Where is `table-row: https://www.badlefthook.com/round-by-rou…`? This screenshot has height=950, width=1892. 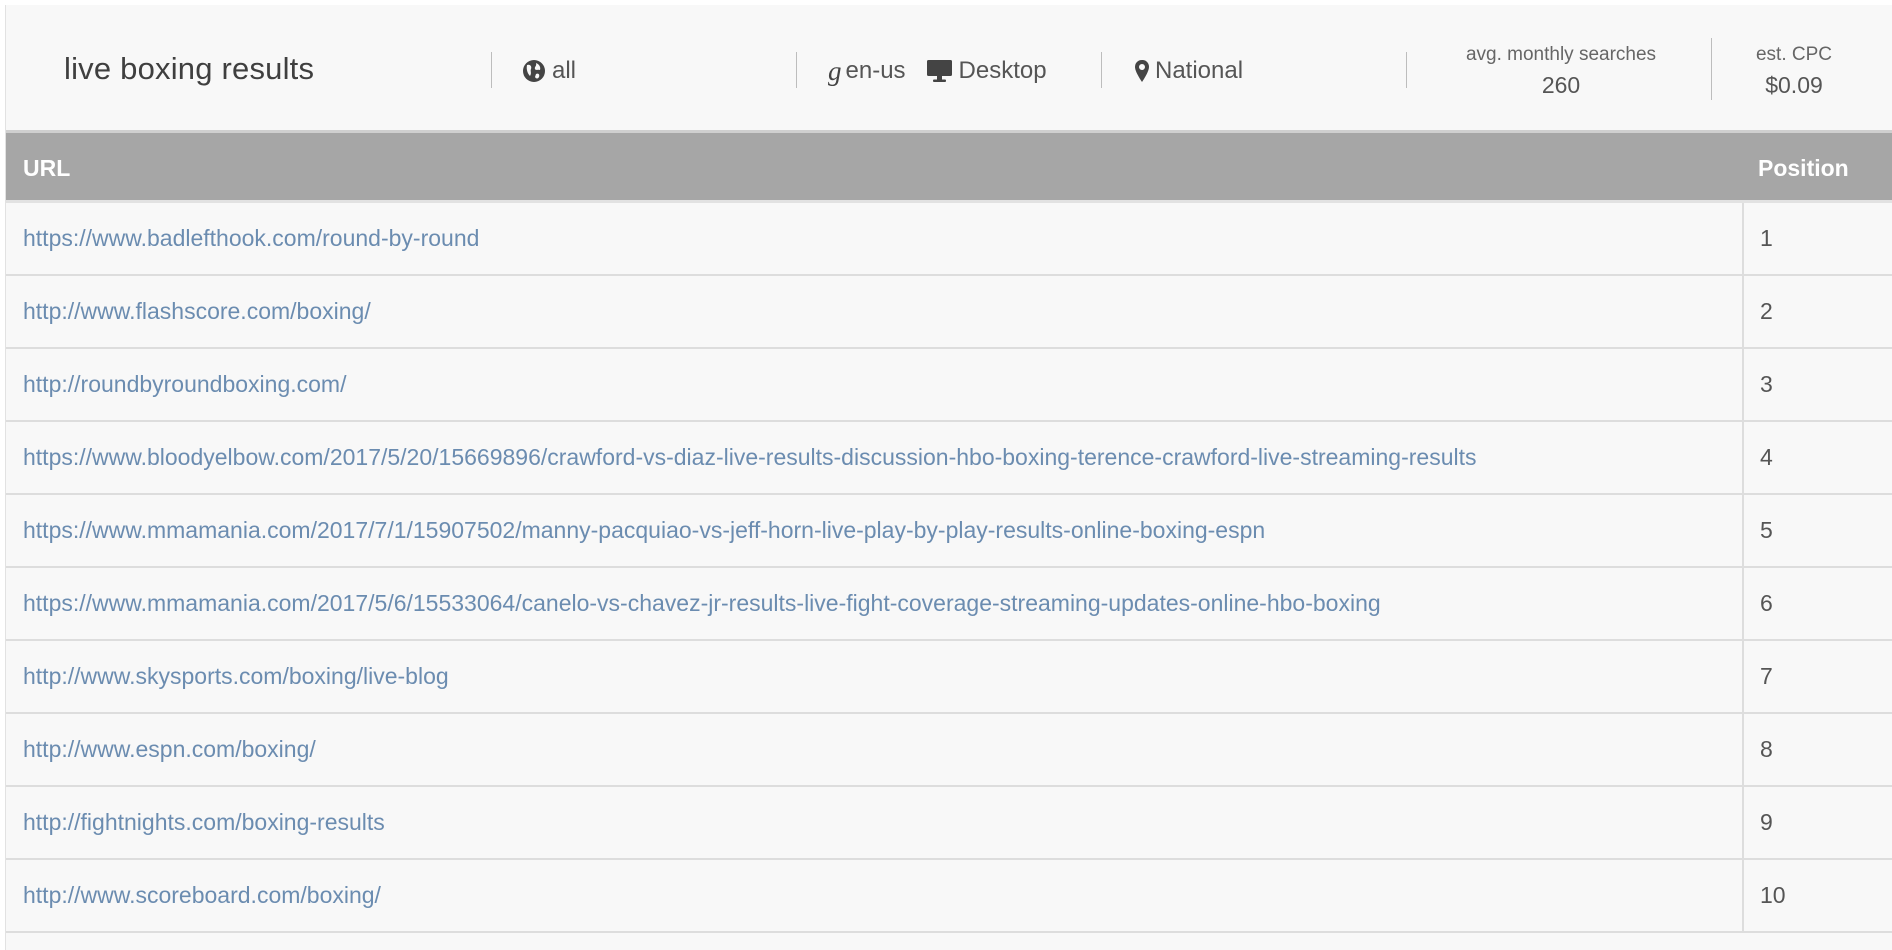 table-row: https://www.badlefthook.com/round-by-rou… is located at coordinates (949, 239).